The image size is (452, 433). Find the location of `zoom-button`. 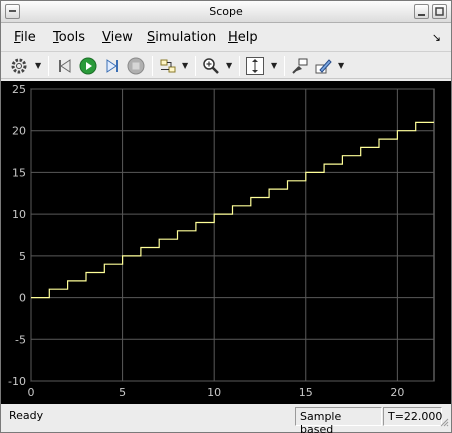

zoom-button is located at coordinates (211, 66).